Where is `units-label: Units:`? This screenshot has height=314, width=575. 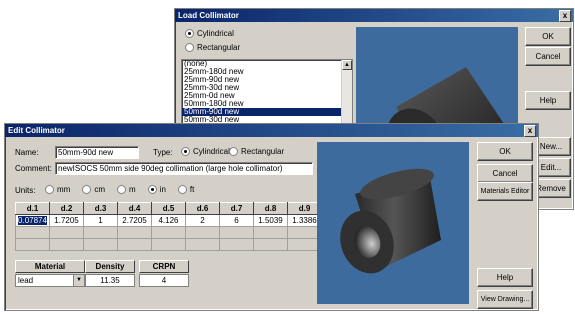 units-label: Units: is located at coordinates (25, 190).